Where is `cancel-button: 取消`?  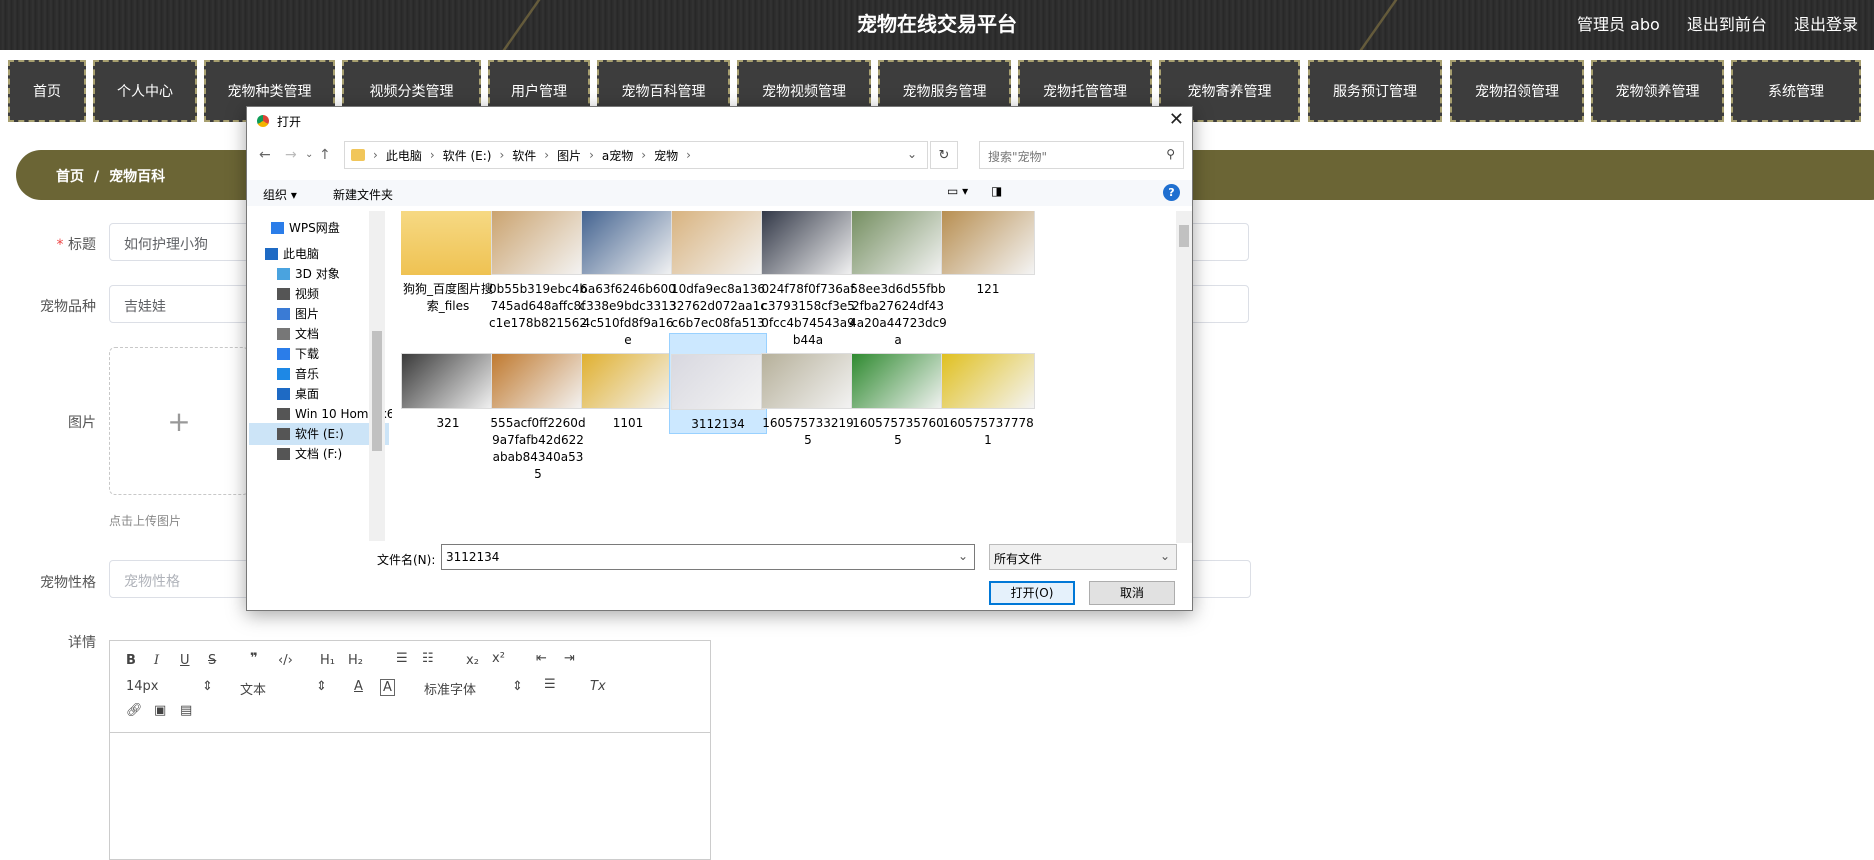 cancel-button: 取消 is located at coordinates (1132, 593).